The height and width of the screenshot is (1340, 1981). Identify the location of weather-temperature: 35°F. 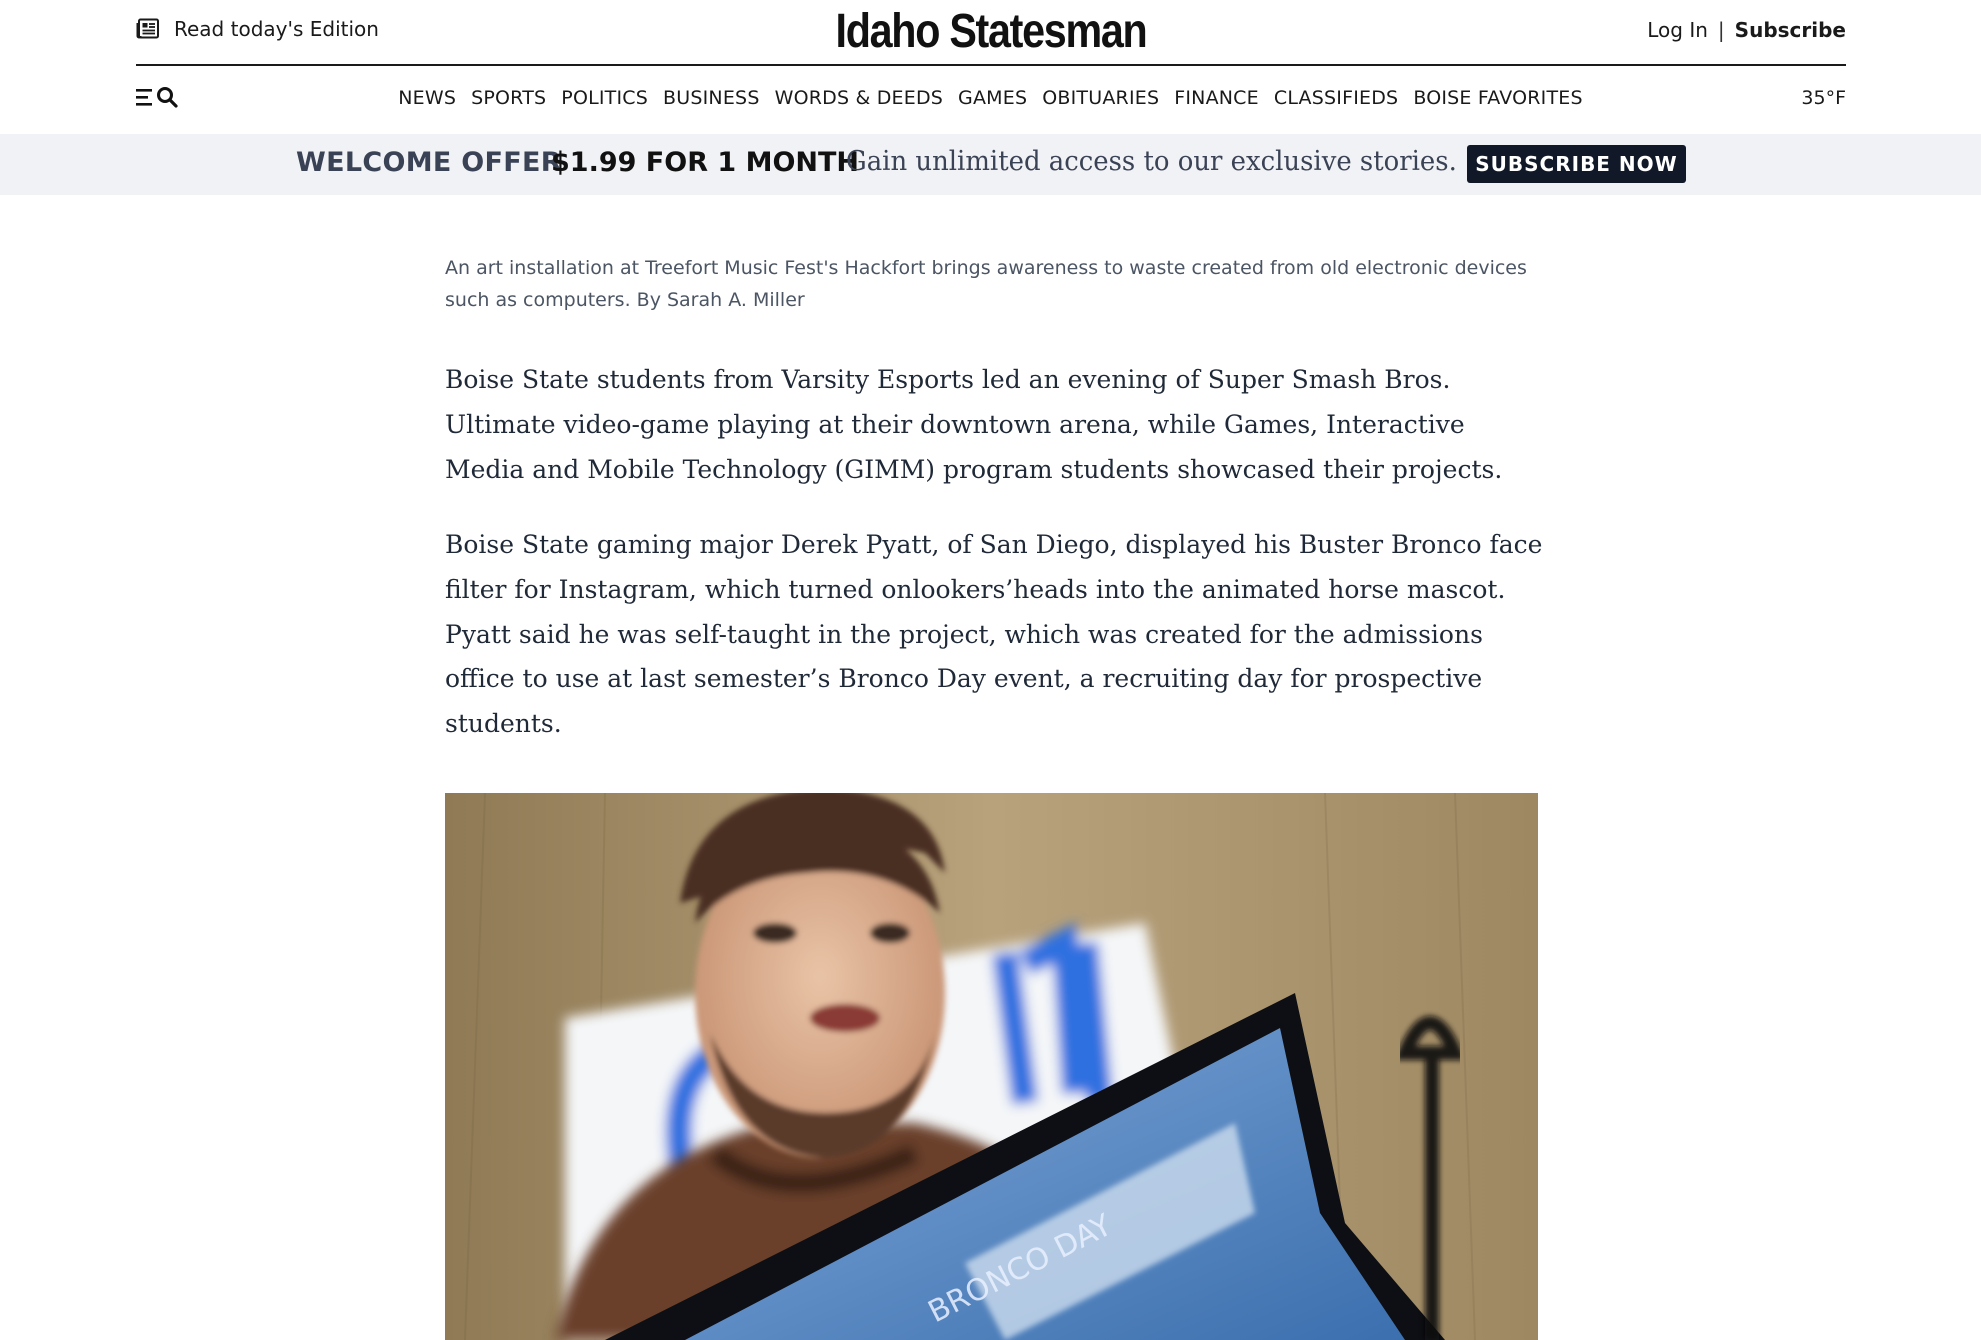
(1823, 98).